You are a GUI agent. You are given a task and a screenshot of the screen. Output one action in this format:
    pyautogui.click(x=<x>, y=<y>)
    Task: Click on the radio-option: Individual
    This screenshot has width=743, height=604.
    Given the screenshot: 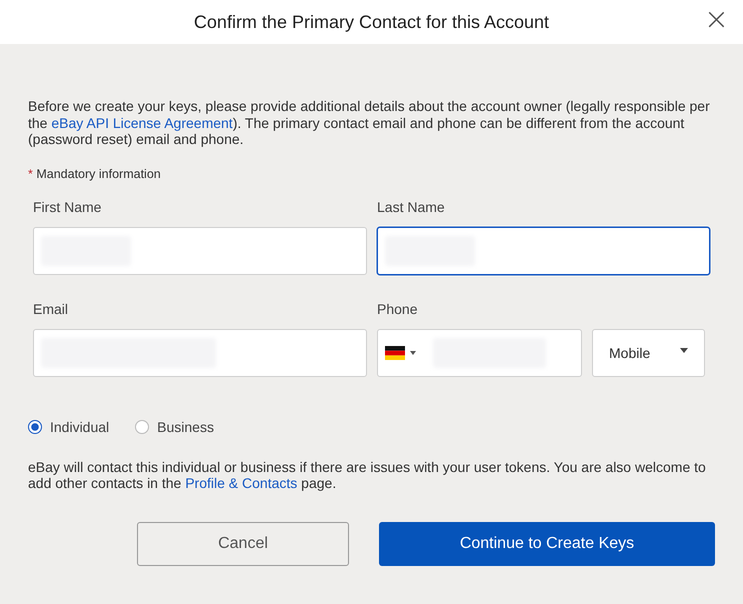 What is the action you would take?
    pyautogui.click(x=69, y=426)
    